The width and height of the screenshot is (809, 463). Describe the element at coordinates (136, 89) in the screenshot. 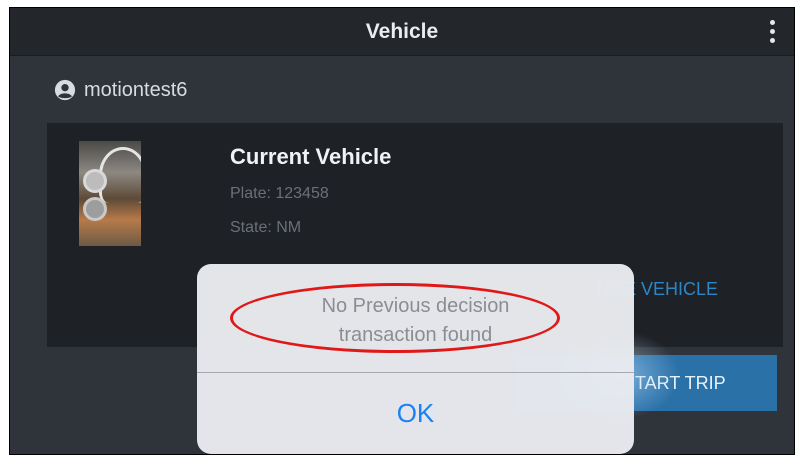

I see `username: motiontest6` at that location.